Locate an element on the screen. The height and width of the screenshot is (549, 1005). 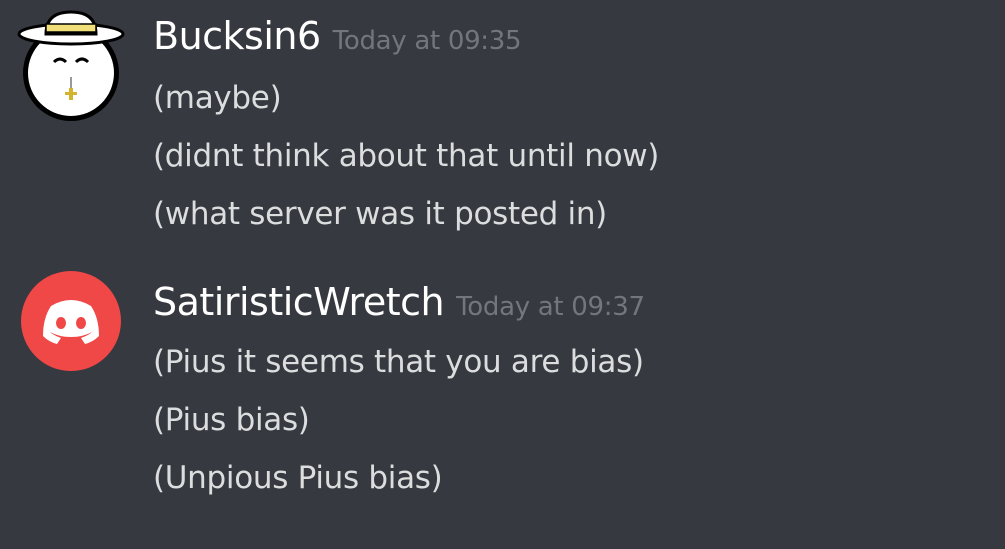
timestamp: Today at 09:35 is located at coordinates (427, 41).